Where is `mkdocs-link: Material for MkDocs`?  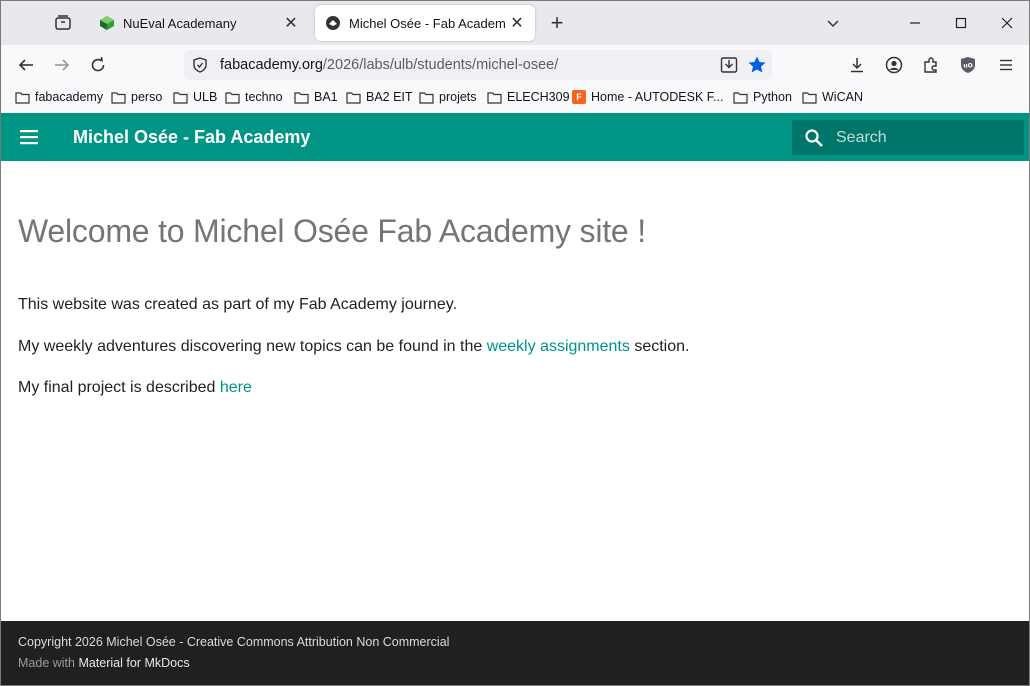
mkdocs-link: Material for MkDocs is located at coordinates (133, 663).